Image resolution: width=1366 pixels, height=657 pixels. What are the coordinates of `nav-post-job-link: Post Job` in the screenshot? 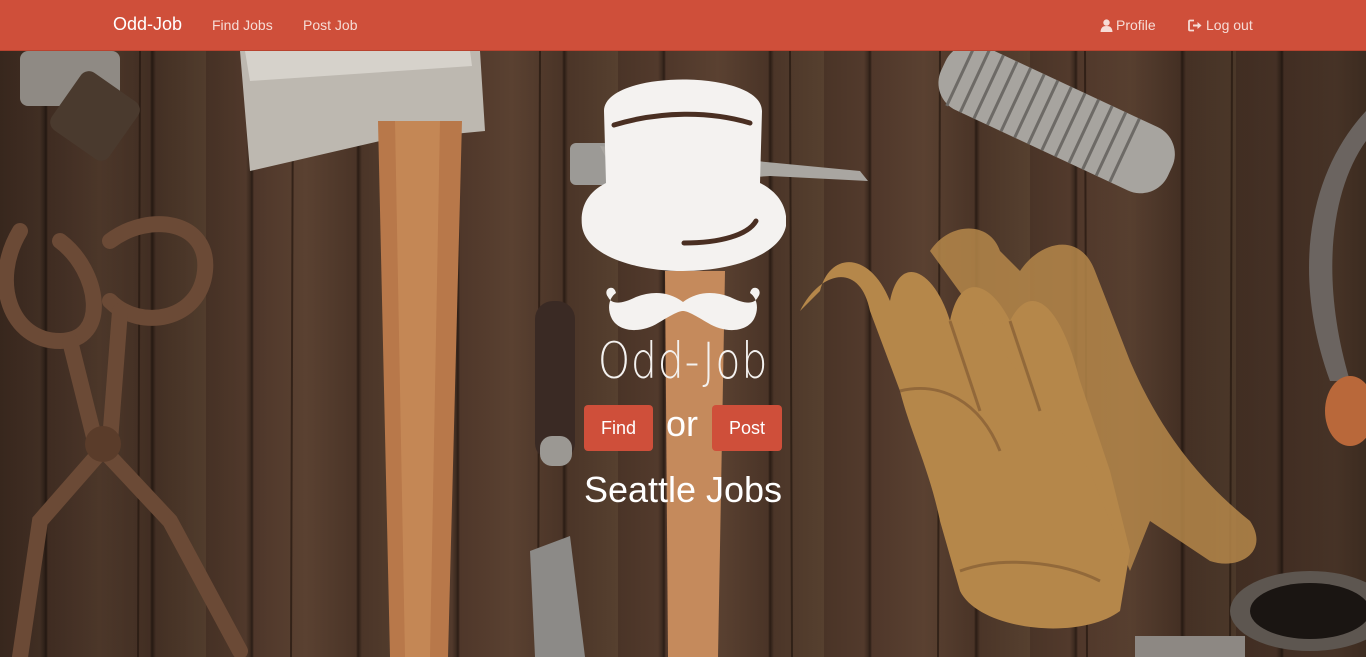 It's located at (330, 25).